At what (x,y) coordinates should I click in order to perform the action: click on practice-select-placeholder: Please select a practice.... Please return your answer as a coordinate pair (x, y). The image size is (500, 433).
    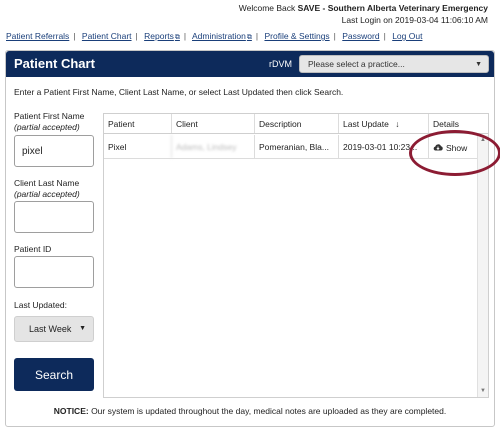
    Looking at the image, I should click on (356, 64).